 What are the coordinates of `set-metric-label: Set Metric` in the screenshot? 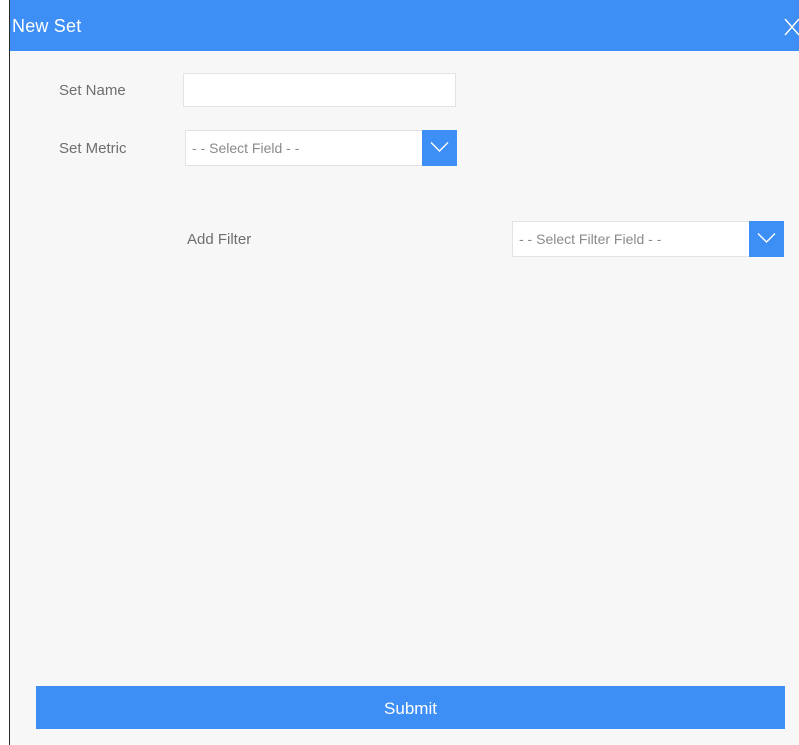 It's located at (93, 148).